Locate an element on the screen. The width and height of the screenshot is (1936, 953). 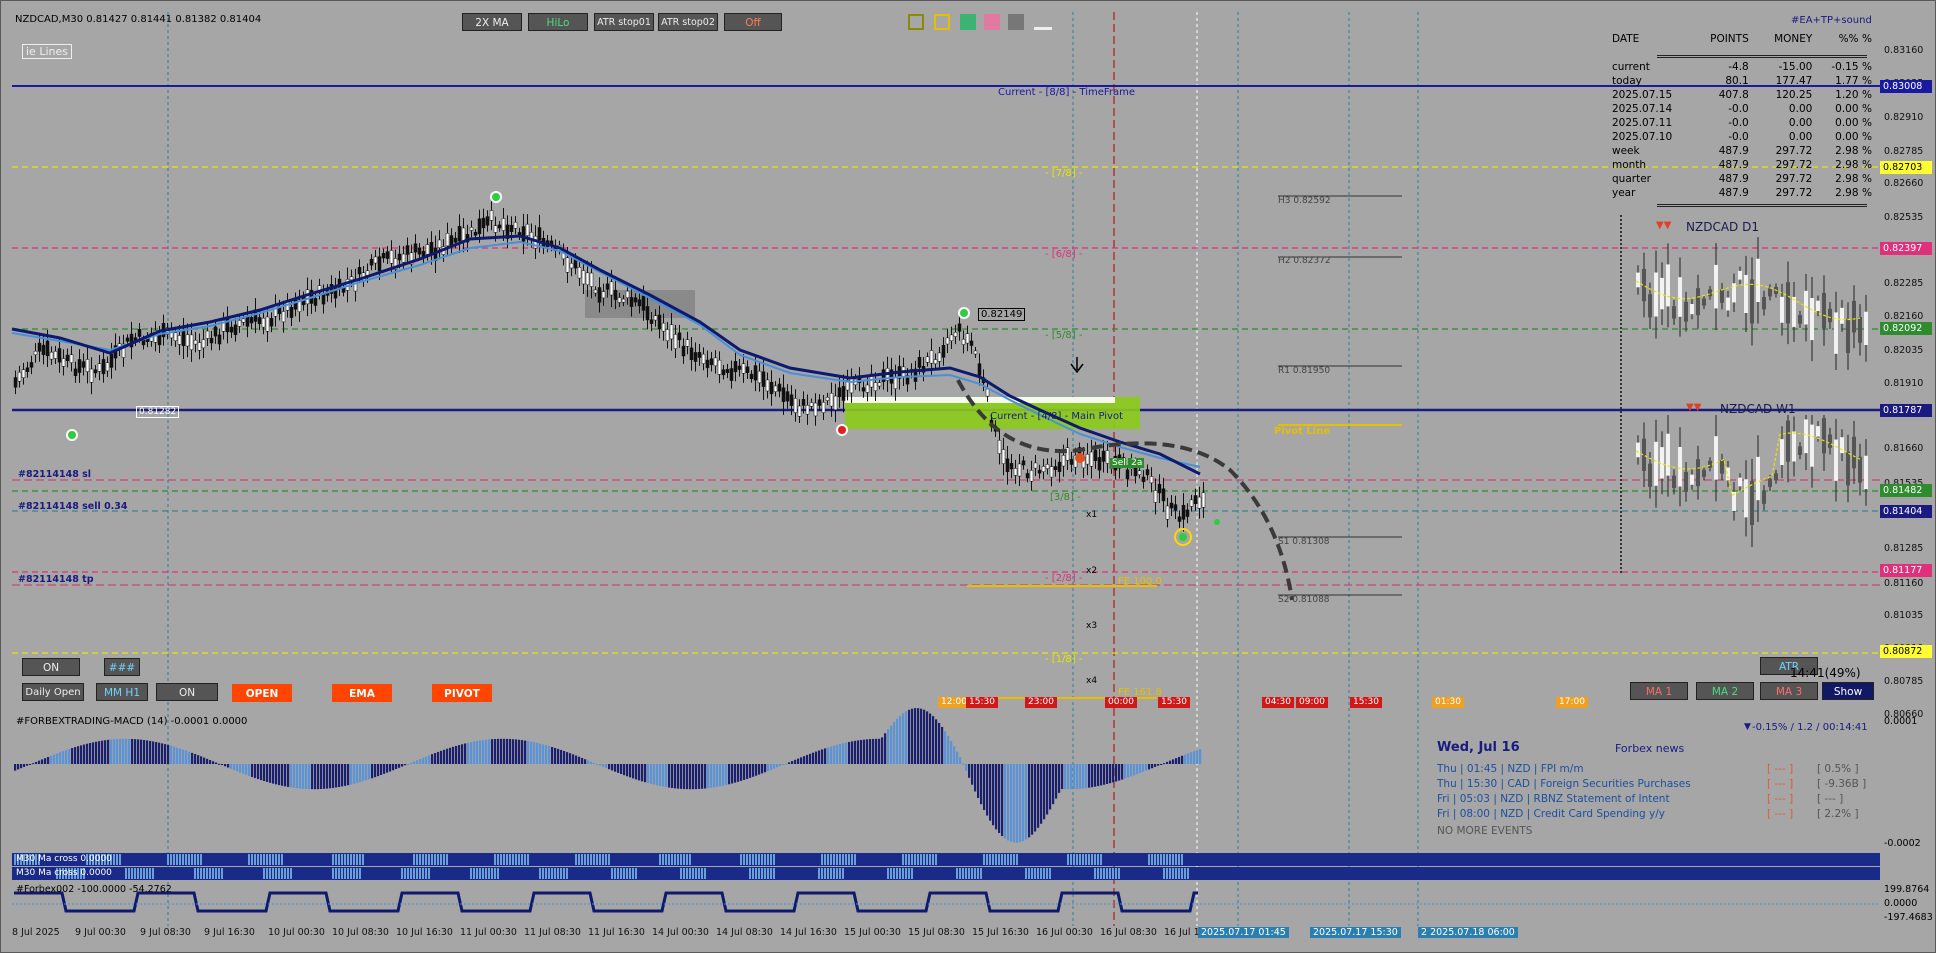
lines-toggle: ie Lines is located at coordinates (47, 51).